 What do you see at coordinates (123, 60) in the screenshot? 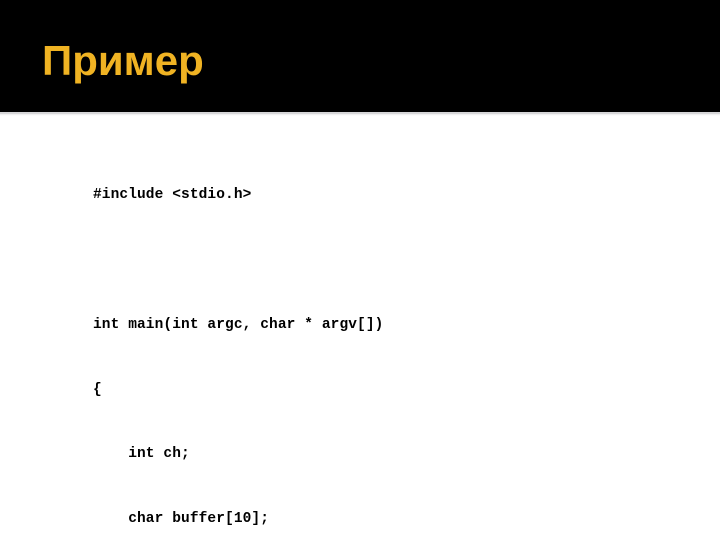
I see `page-title: Пример` at bounding box center [123, 60].